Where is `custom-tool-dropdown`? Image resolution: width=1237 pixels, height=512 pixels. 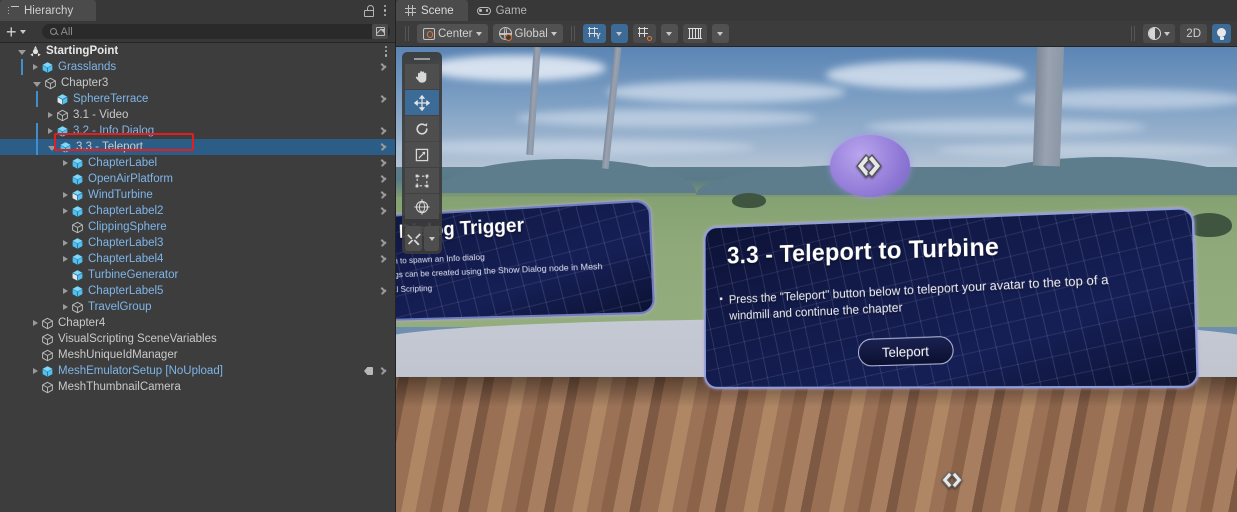
custom-tool-dropdown is located at coordinates (431, 238).